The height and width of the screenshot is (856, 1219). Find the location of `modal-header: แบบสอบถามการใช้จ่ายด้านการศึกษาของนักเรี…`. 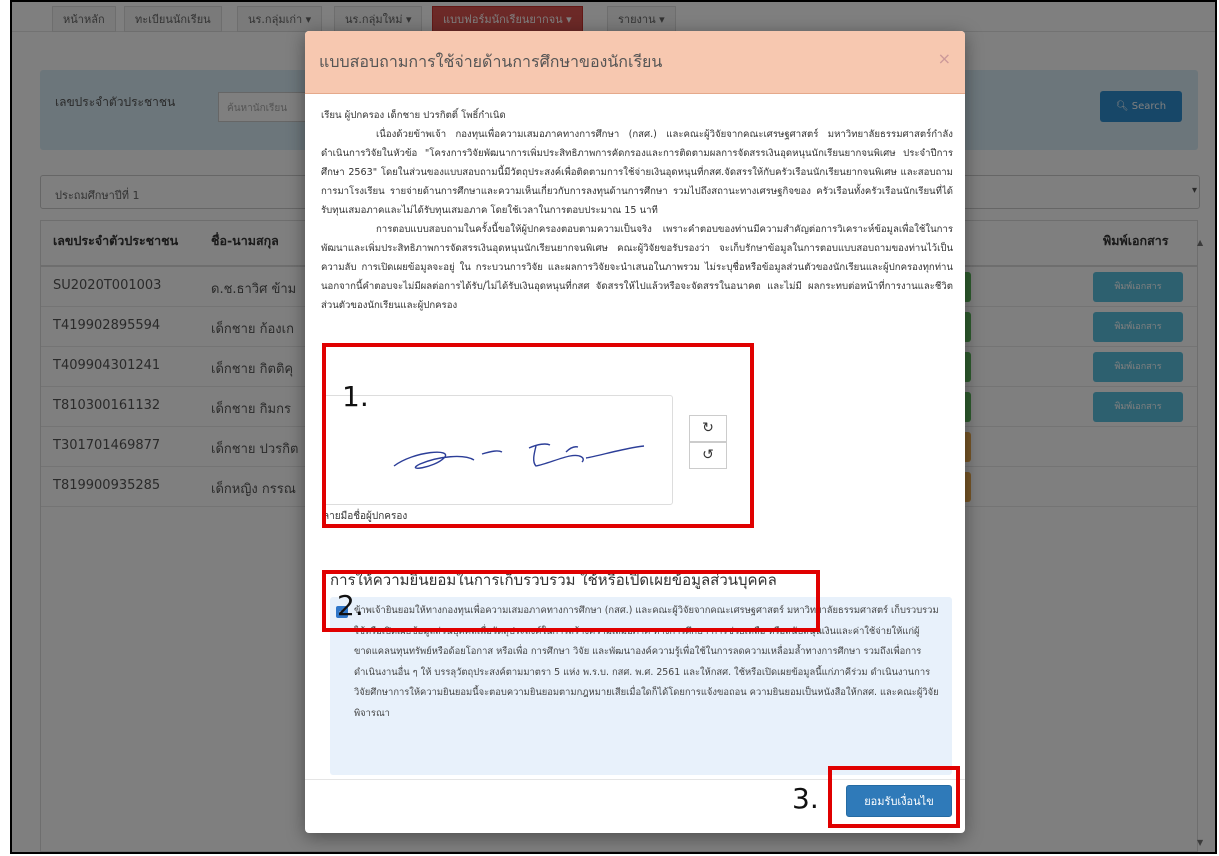

modal-header: แบบสอบถามการใช้จ่ายด้านการศึกษาของนักเรี… is located at coordinates (635, 62).